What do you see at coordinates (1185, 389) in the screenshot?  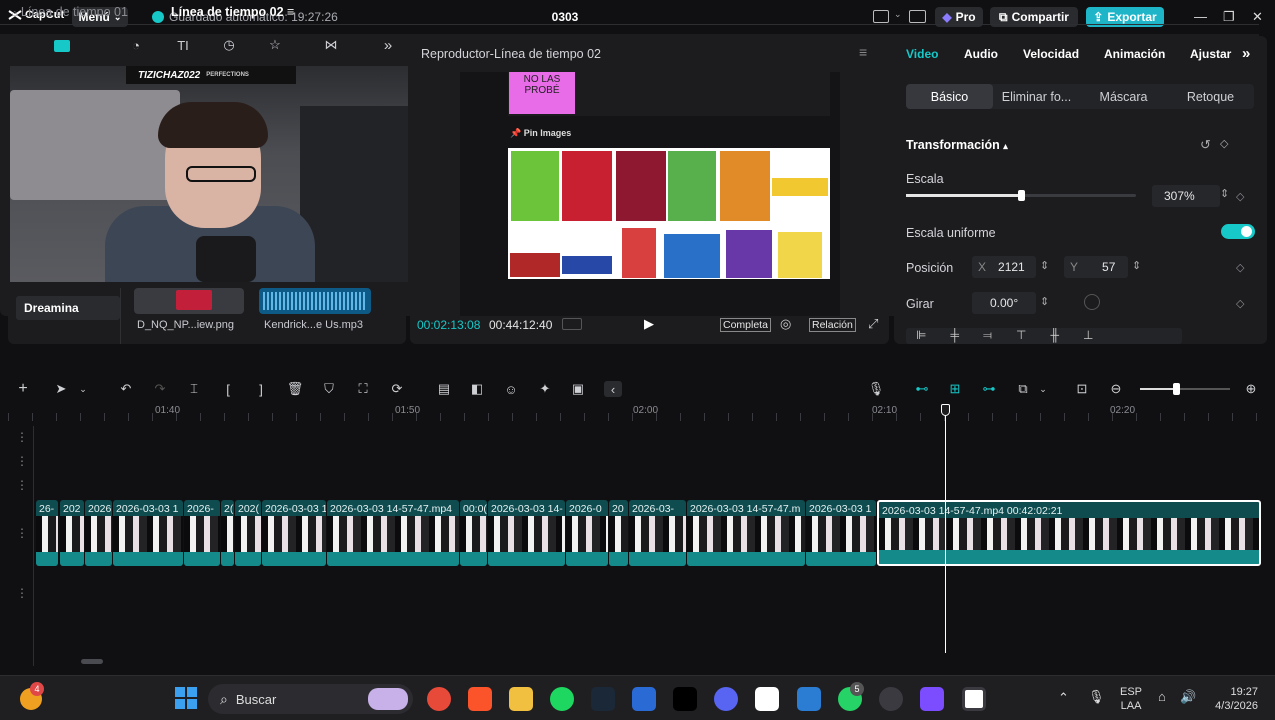 I see `zoom-slider` at bounding box center [1185, 389].